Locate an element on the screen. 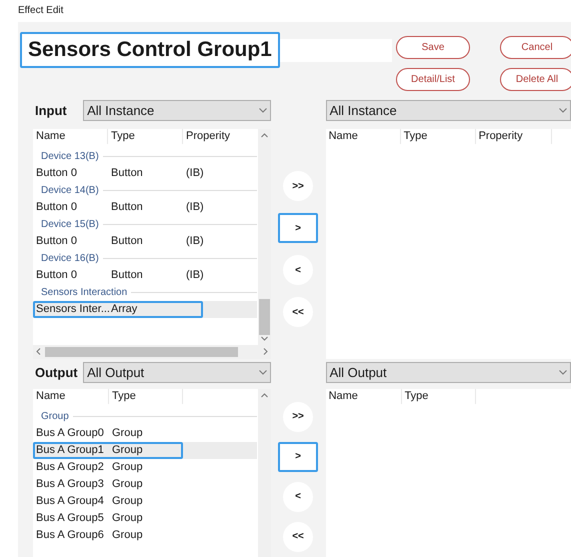 The image size is (571, 557). list-row: Bus A Group0 Group is located at coordinates (110, 433).